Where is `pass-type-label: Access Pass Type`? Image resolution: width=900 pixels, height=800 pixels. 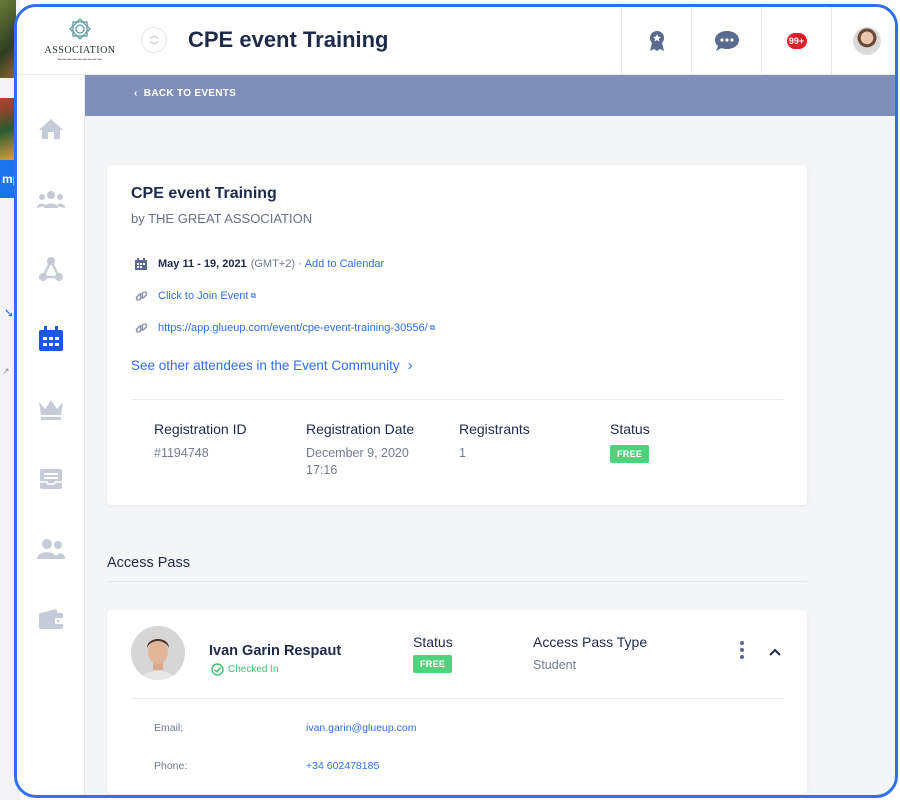 pass-type-label: Access Pass Type is located at coordinates (590, 642).